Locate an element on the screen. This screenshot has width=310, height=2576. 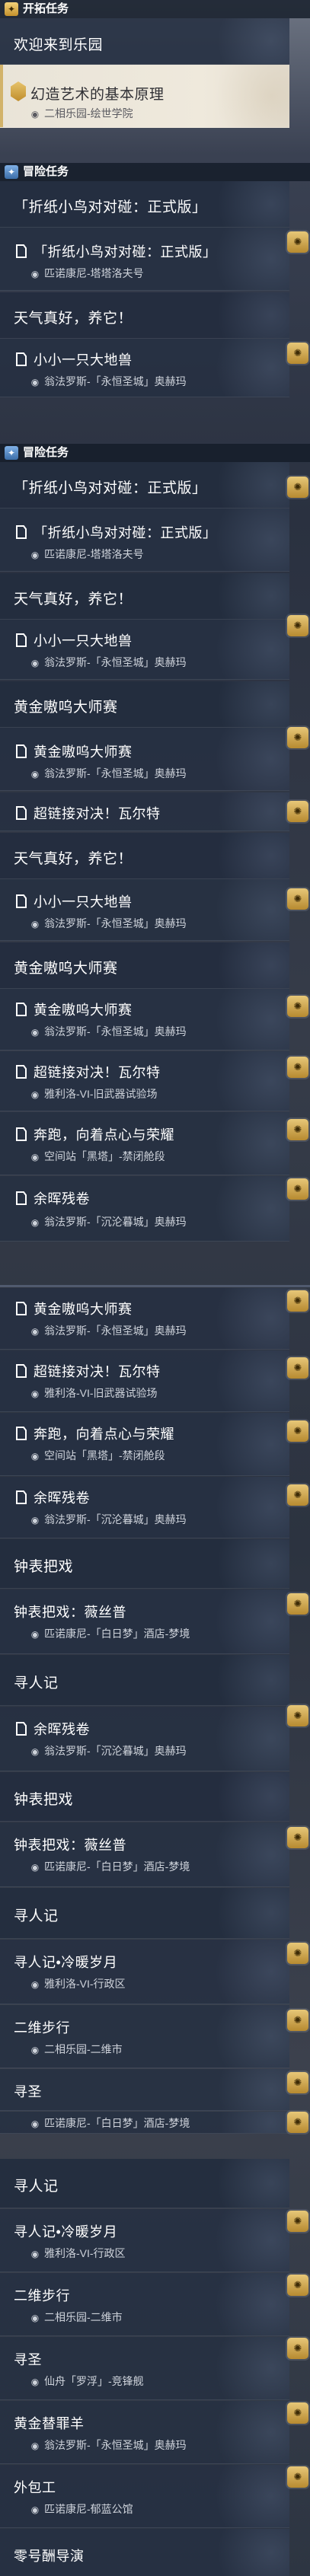
divider is located at coordinates (155, 1286).